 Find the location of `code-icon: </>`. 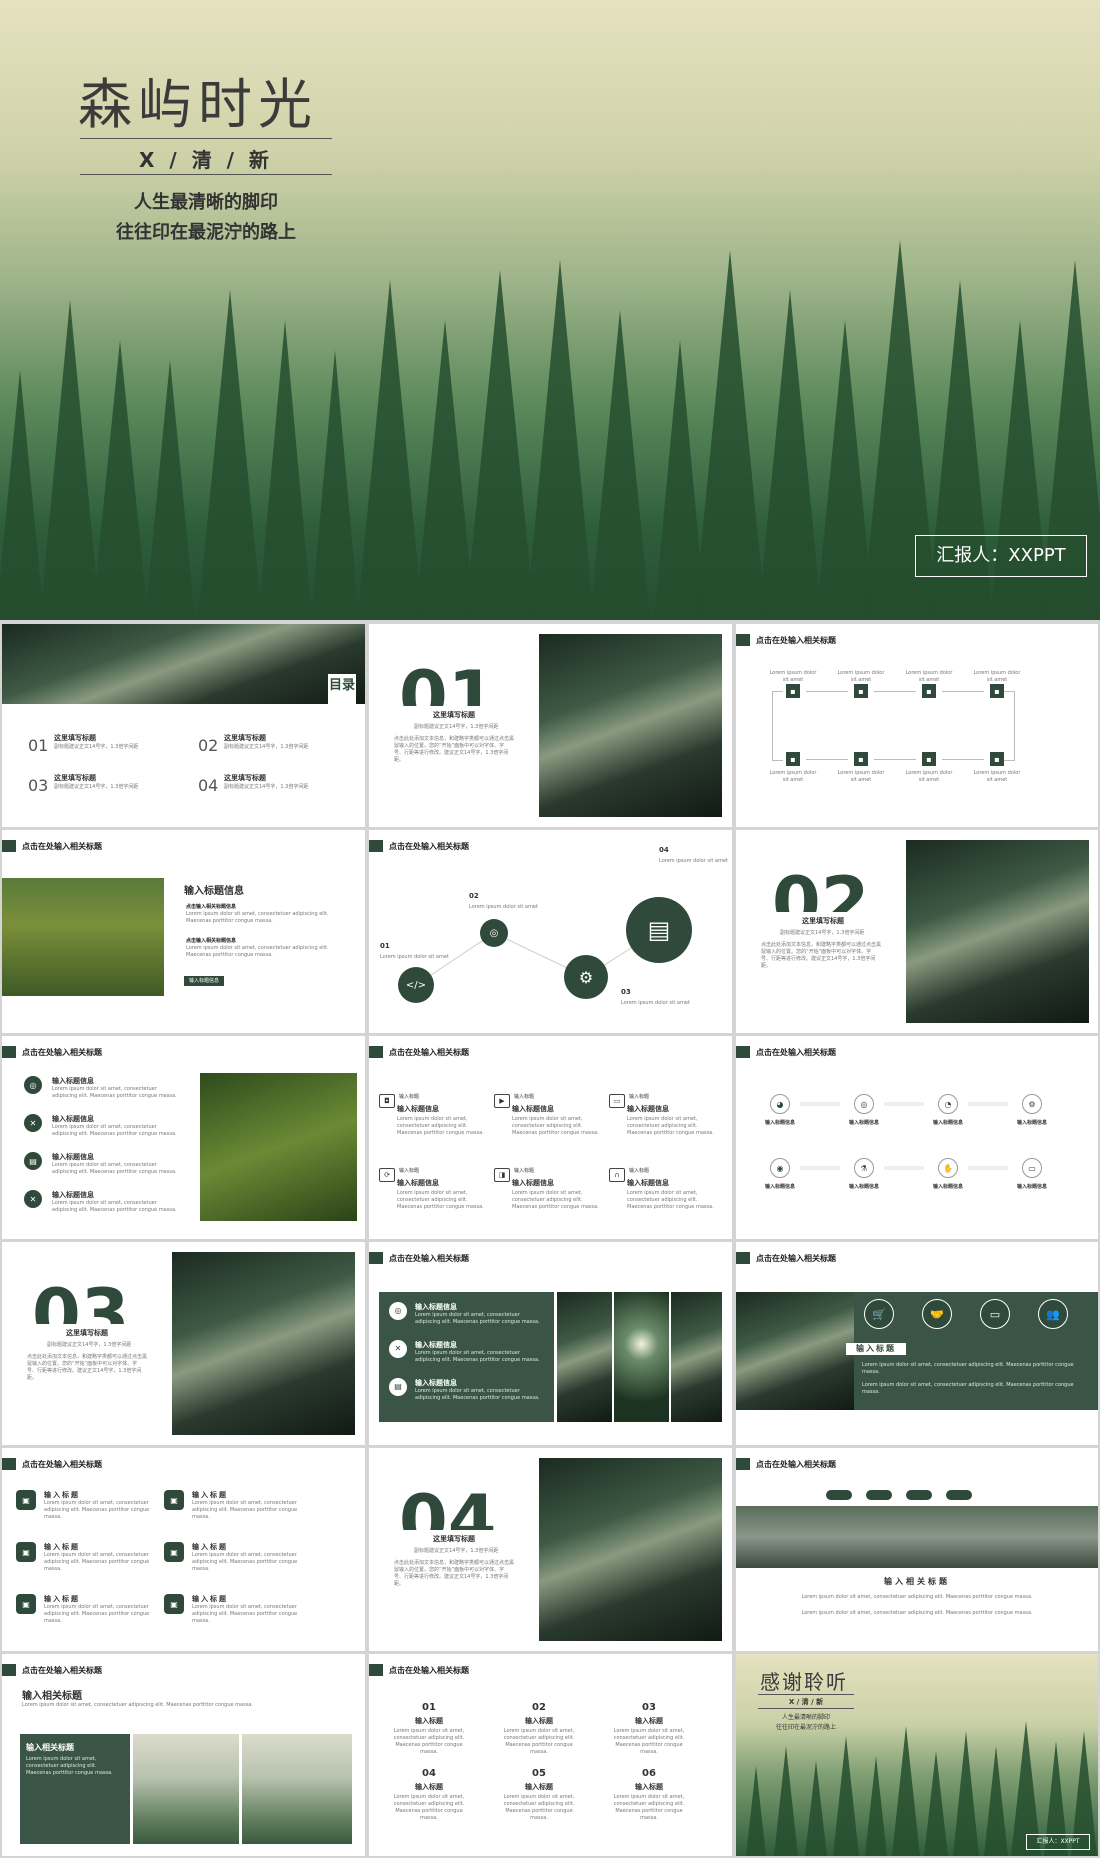

code-icon: </> is located at coordinates (416, 985).